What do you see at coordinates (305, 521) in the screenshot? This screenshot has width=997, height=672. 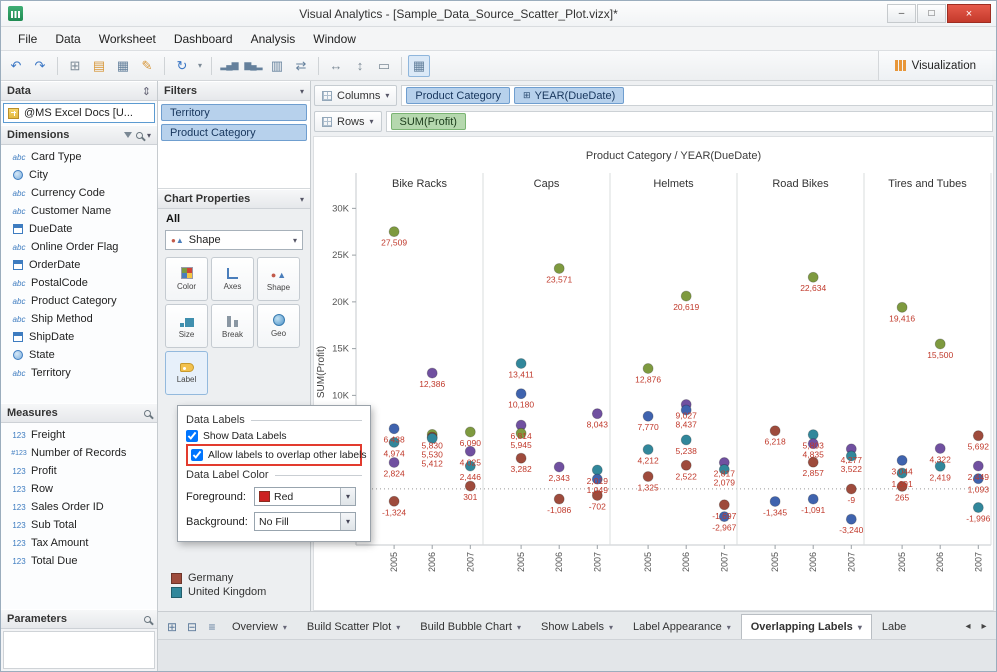 I see `background-fill-dropdown: No Fill ▾` at bounding box center [305, 521].